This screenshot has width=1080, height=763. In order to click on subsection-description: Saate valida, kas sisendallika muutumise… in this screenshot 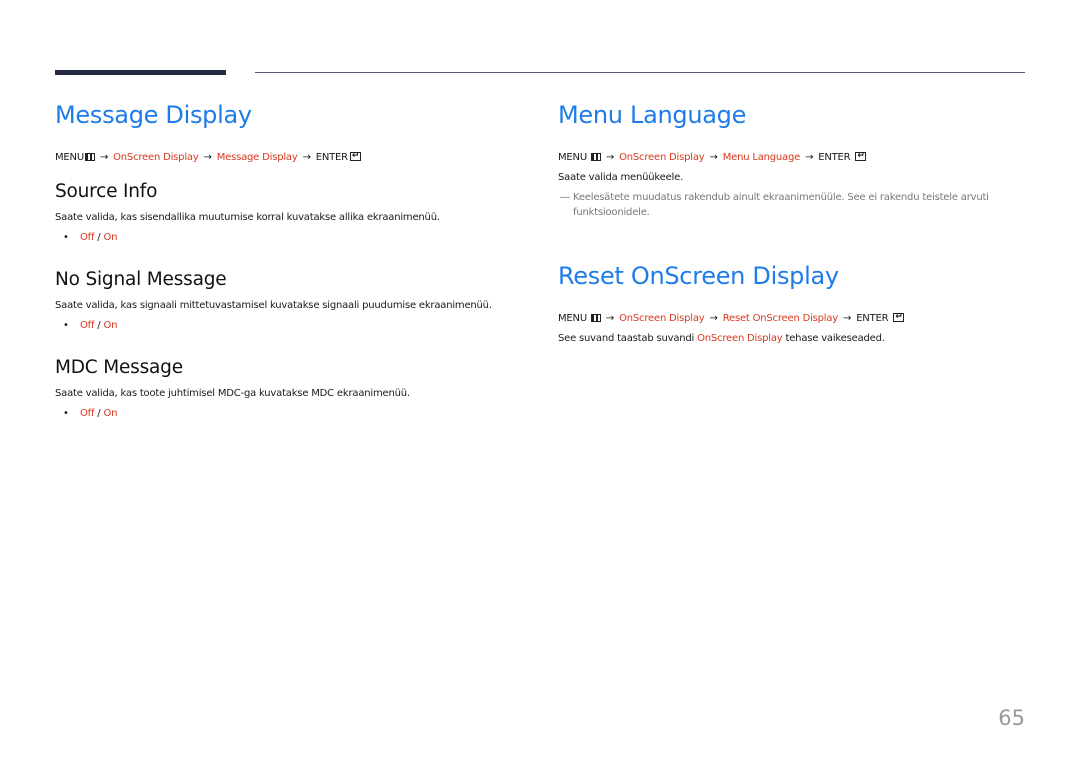, I will do `click(247, 217)`.